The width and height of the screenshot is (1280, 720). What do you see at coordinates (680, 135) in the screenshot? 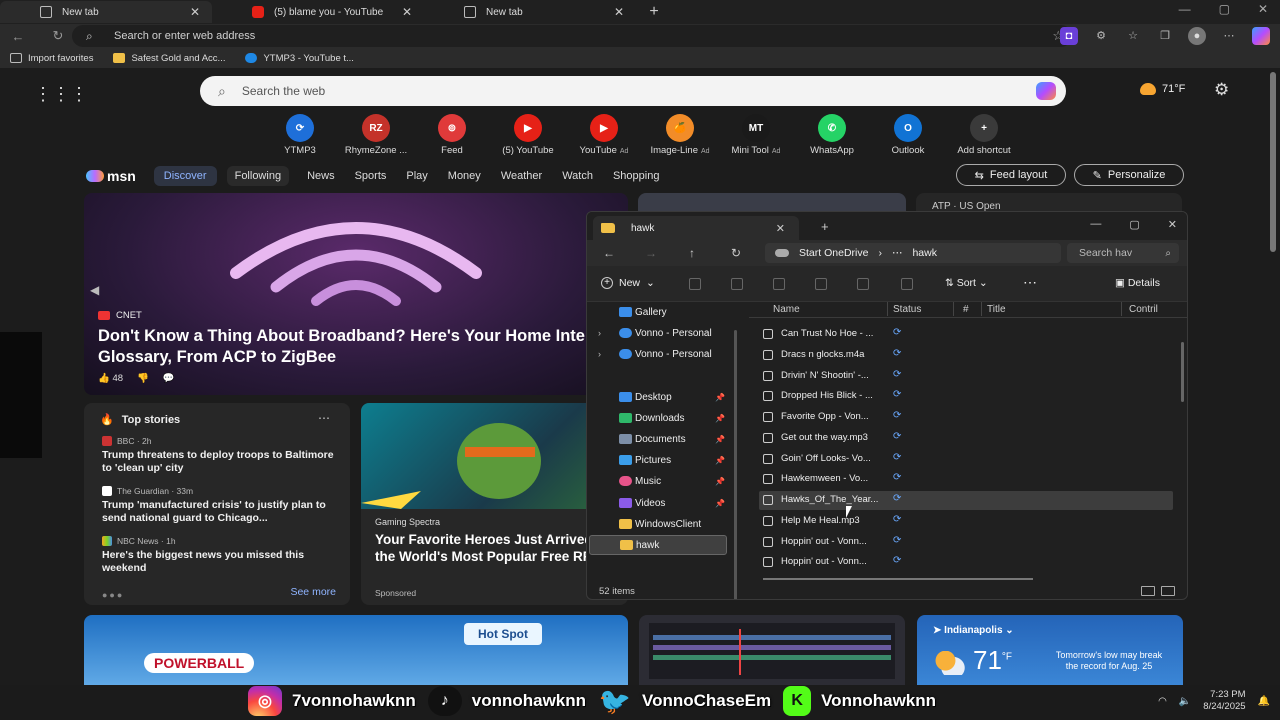
I see `shortcut-image-line: 🍊 Image-Line Ad` at bounding box center [680, 135].